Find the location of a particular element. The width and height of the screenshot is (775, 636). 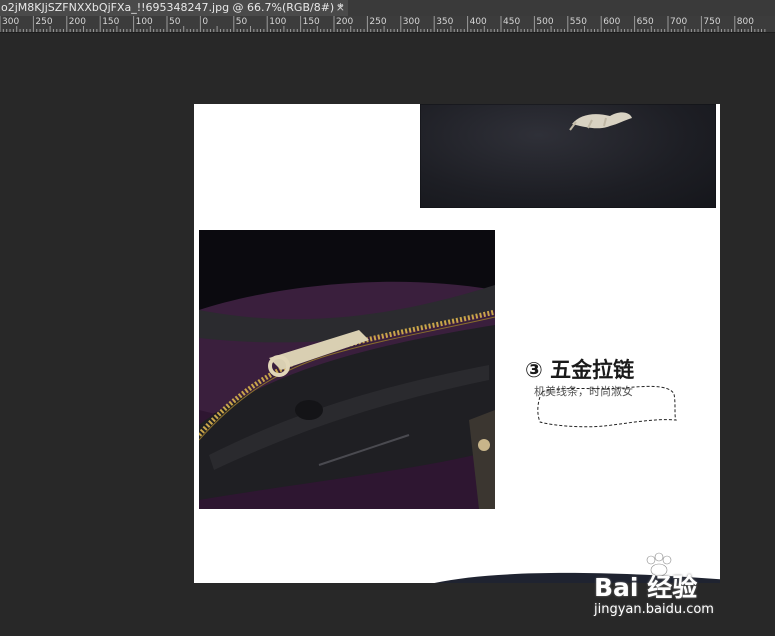

baidu-watermark: Bai 经验 jingyan.baidu.com is located at coordinates (668, 587).